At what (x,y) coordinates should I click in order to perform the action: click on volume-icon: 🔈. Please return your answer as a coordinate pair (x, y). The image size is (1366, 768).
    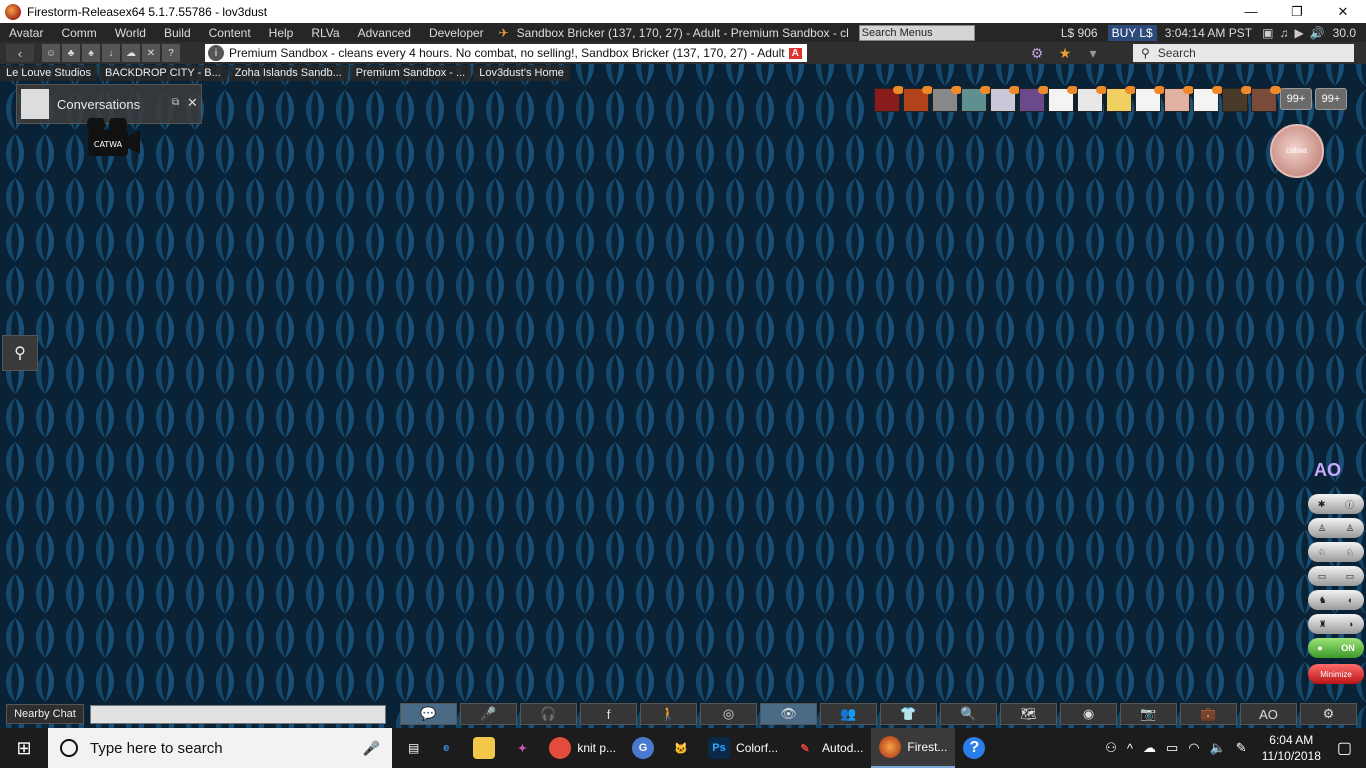
    Looking at the image, I should click on (1218, 748).